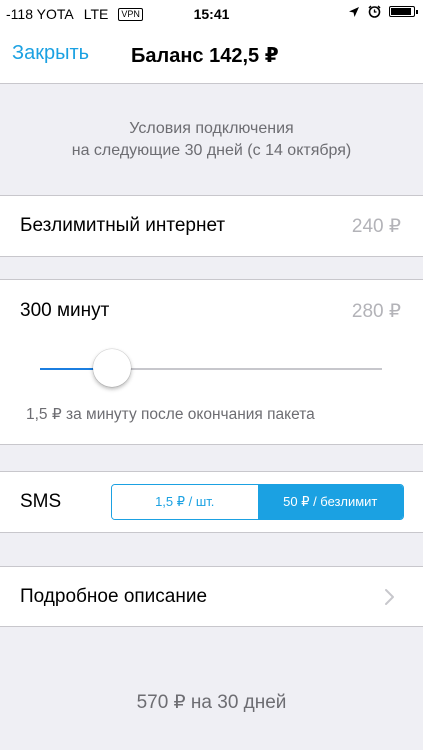 The image size is (423, 750). I want to click on location-arrow-icon, so click(354, 11).